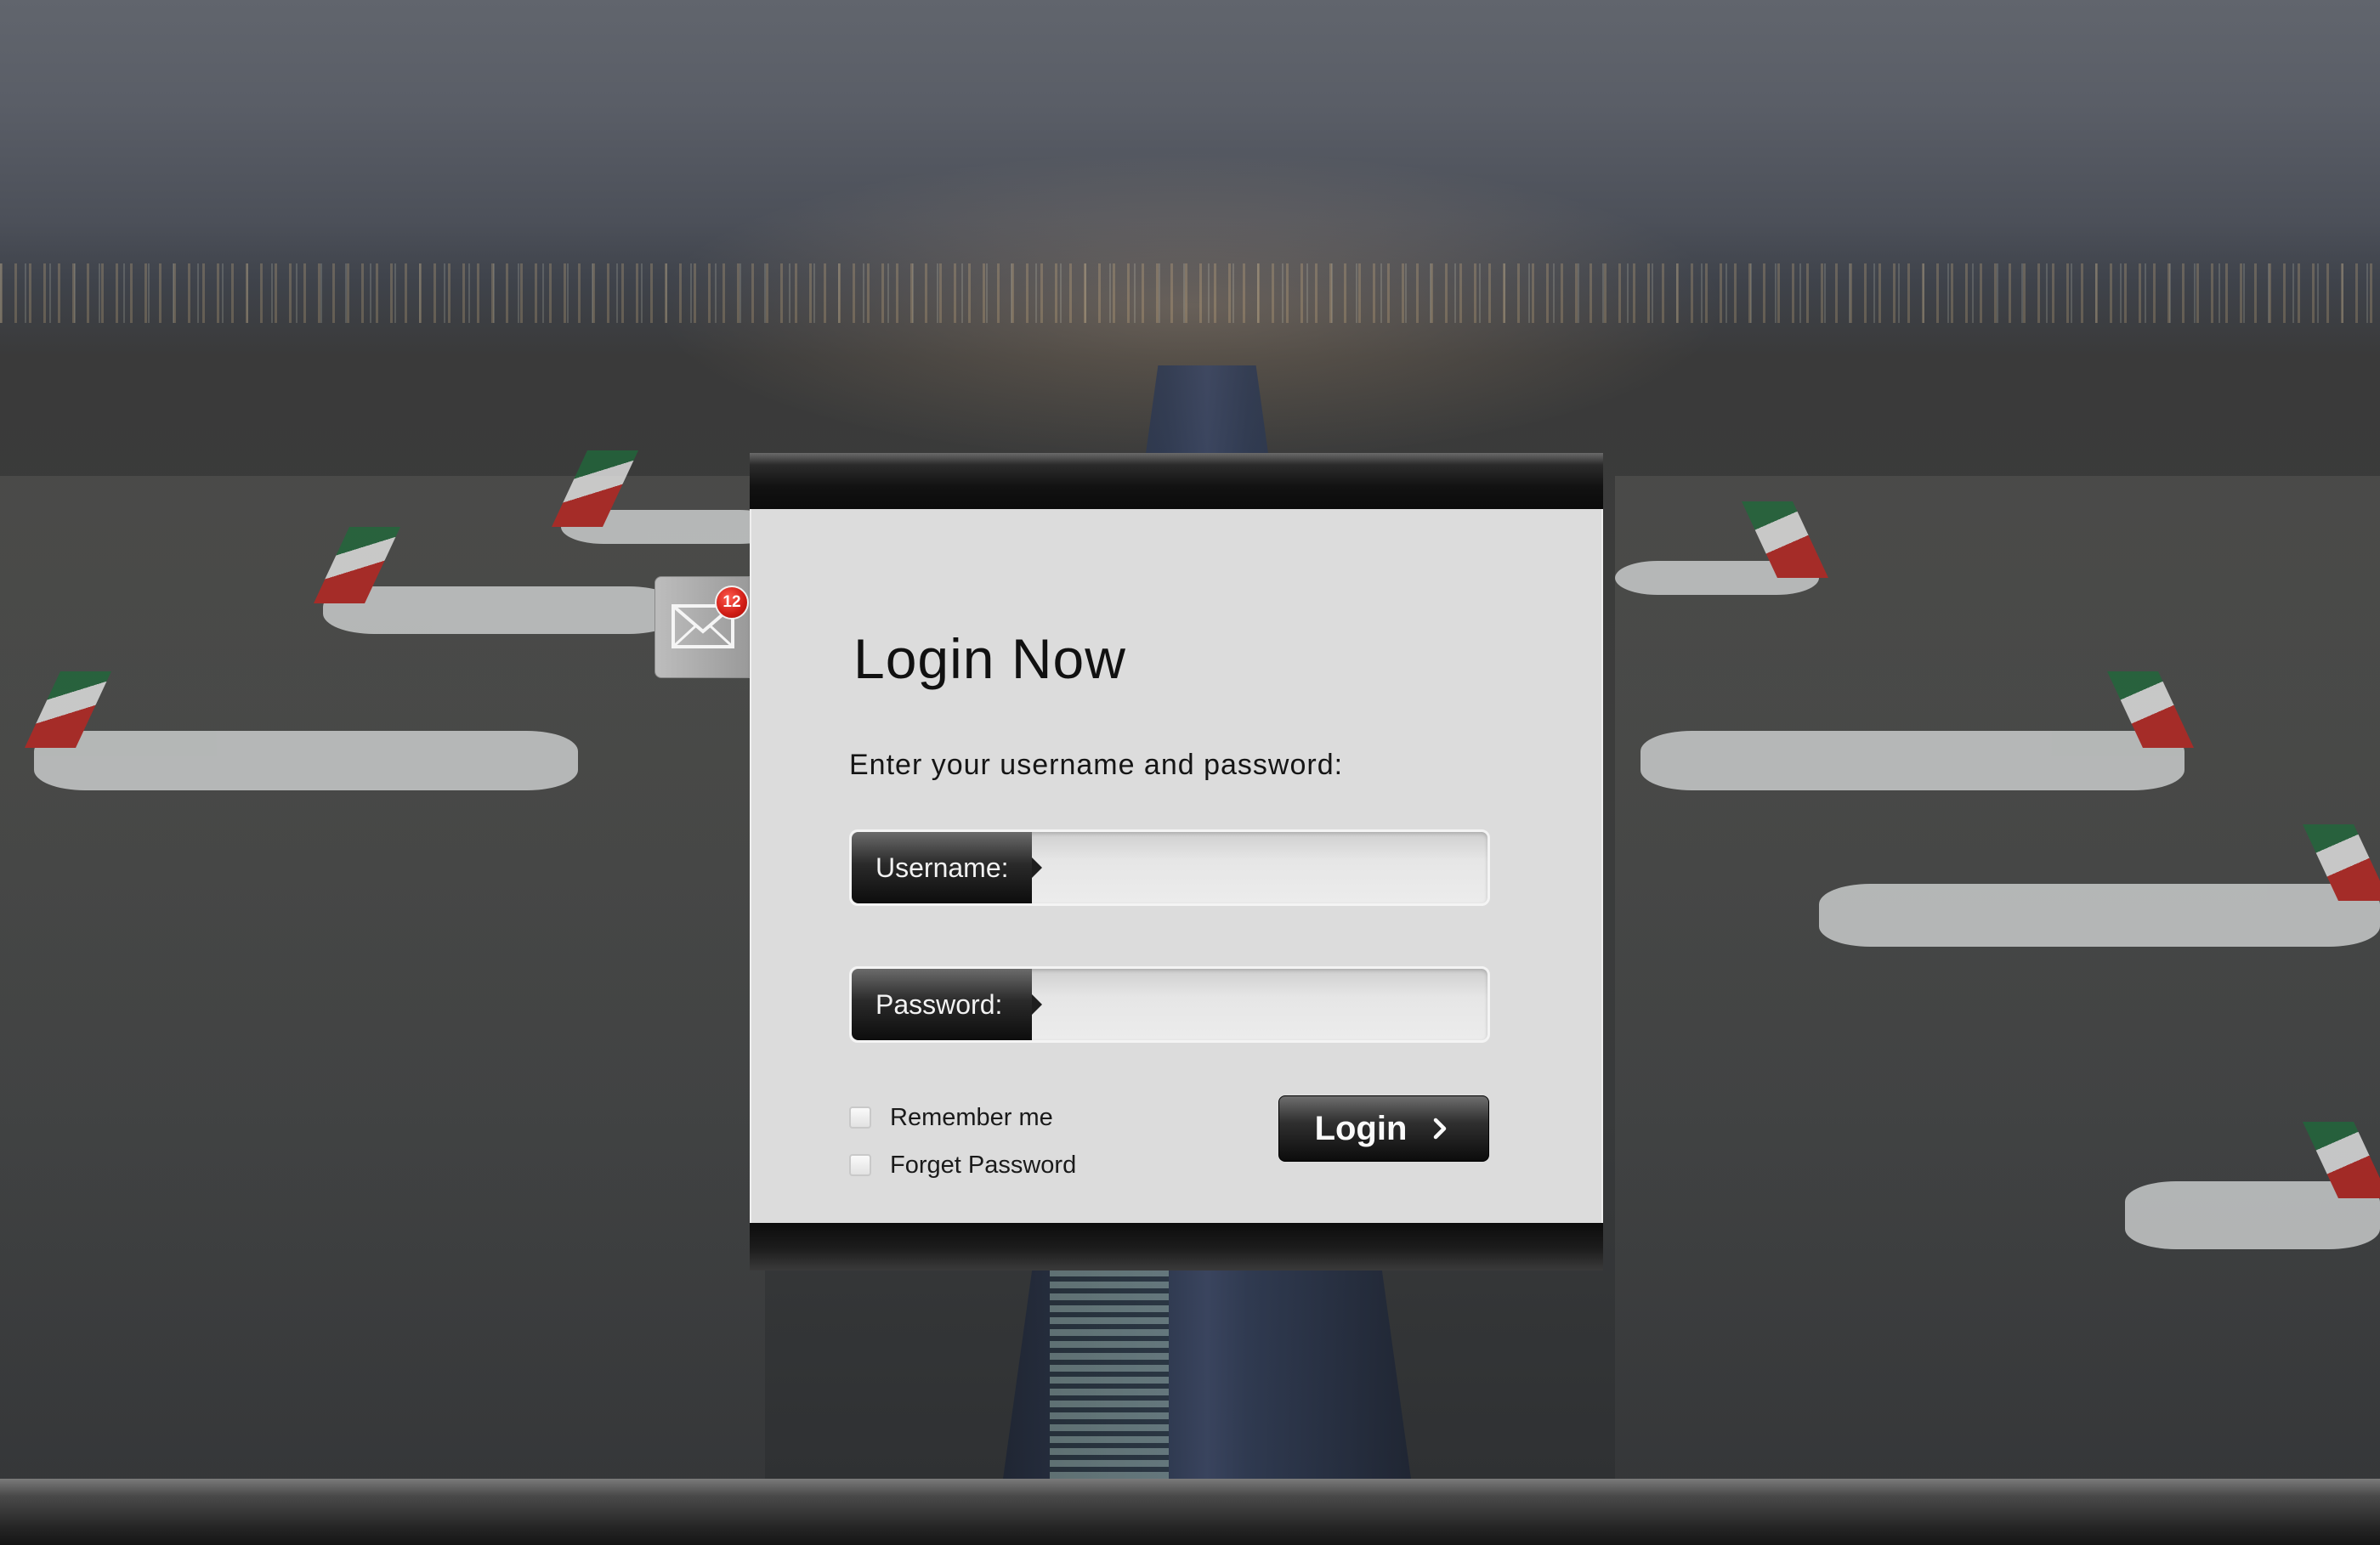  I want to click on bottom-bar, so click(1190, 1512).